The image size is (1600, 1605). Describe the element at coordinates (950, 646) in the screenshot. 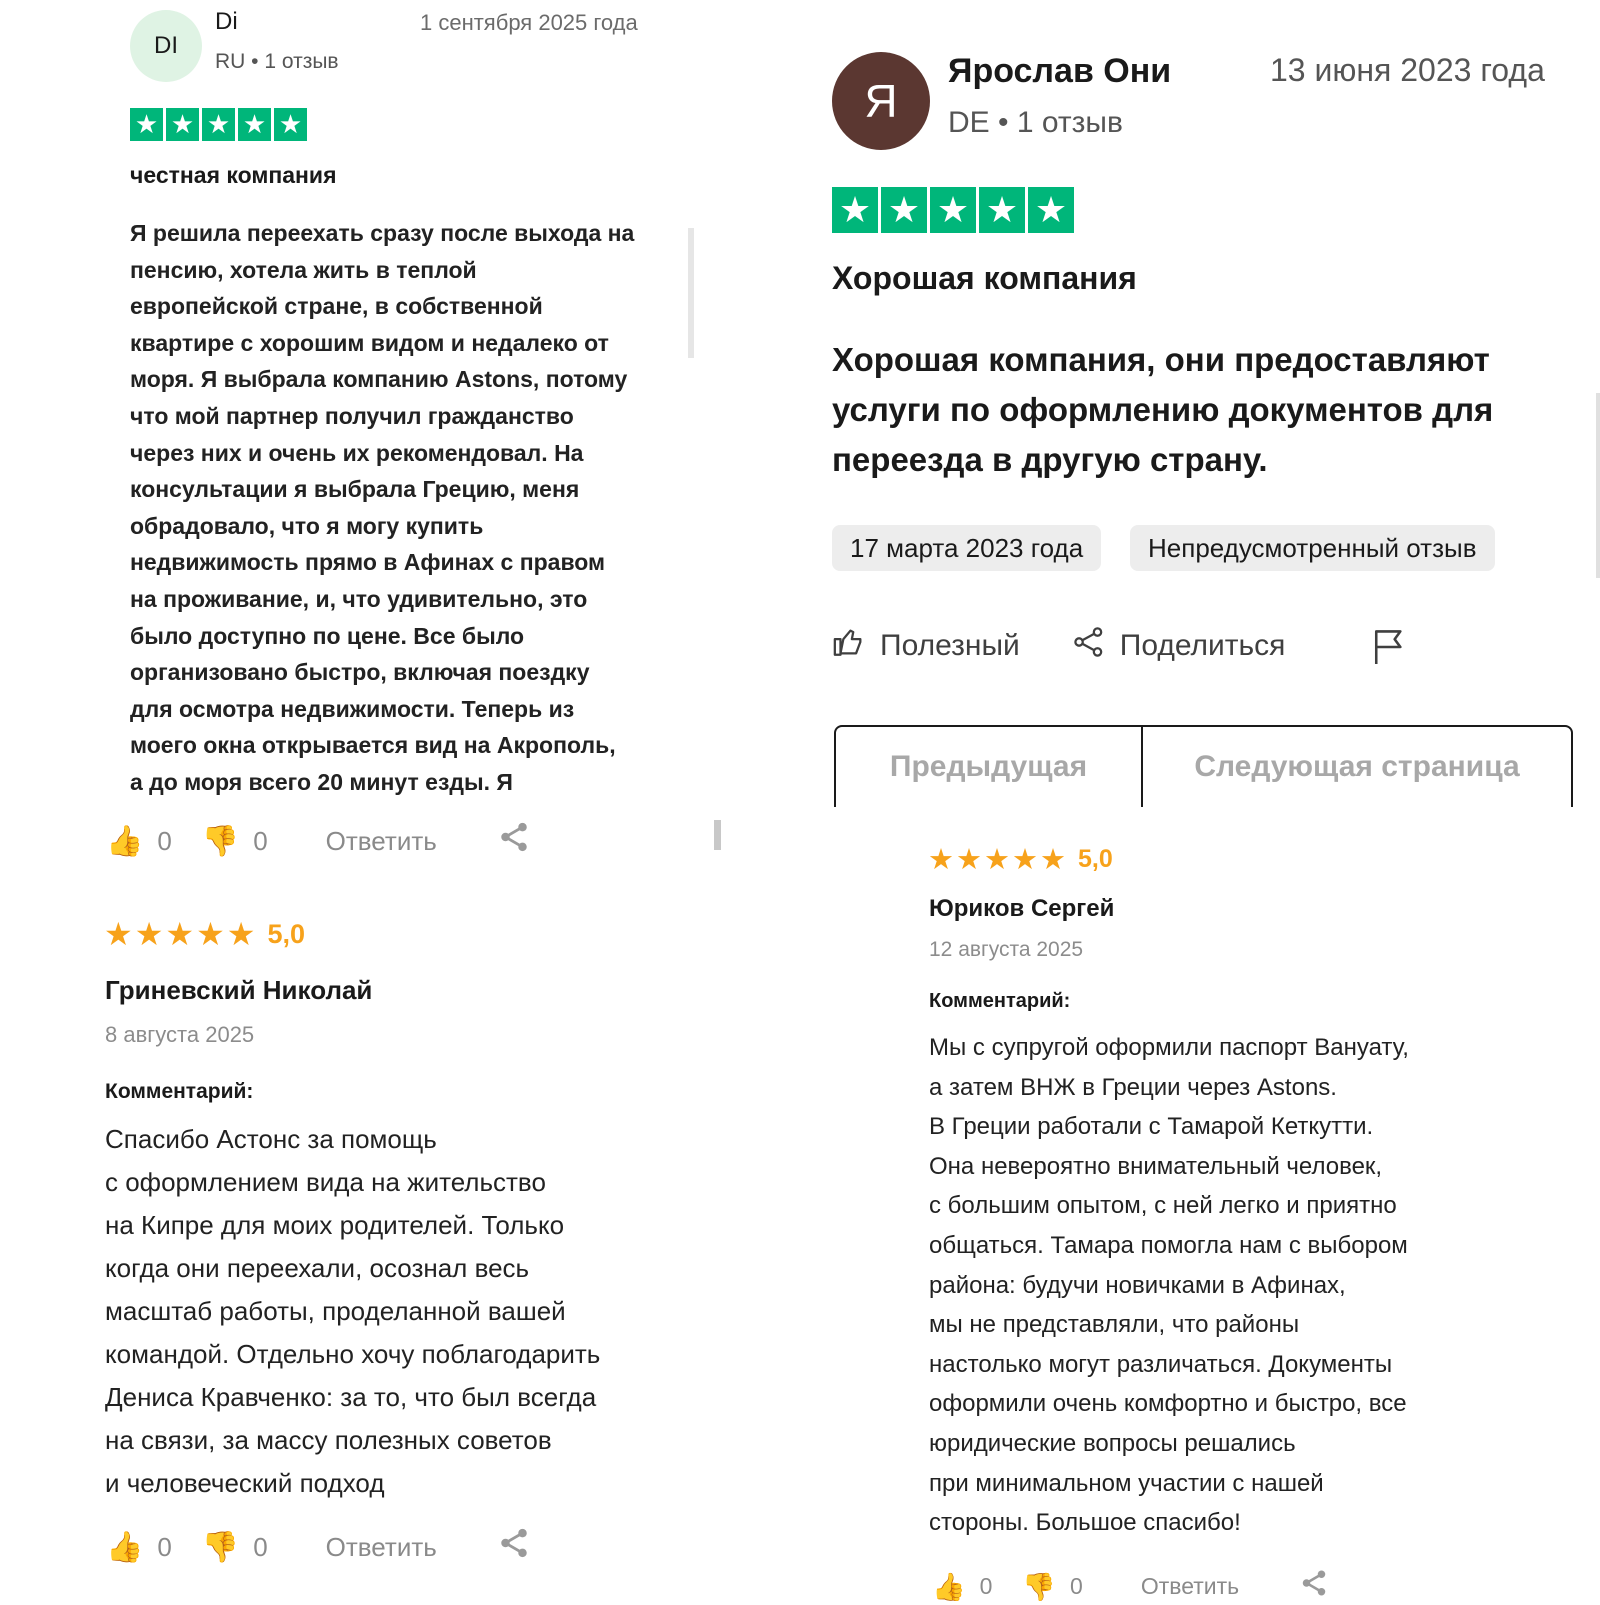

I see `helpful-button: Полезный` at that location.